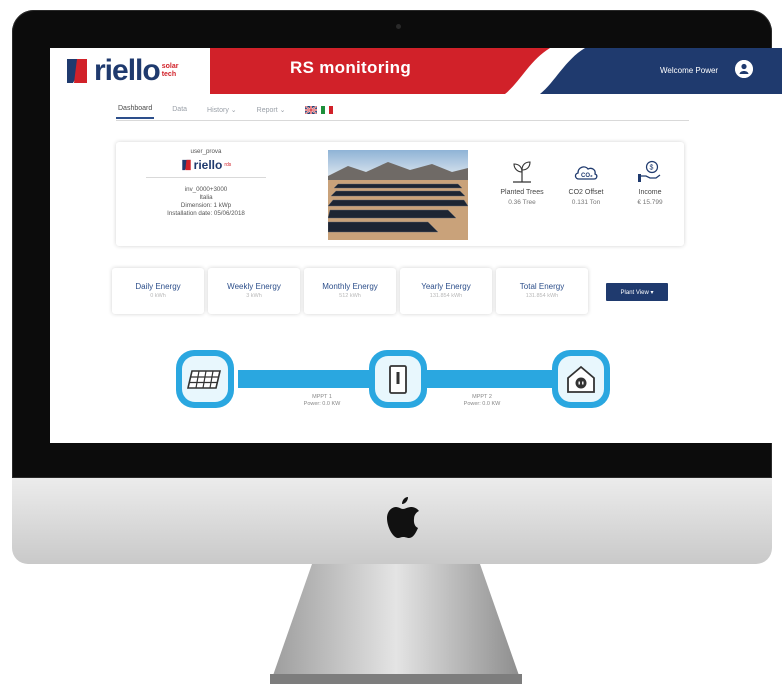 The height and width of the screenshot is (684, 782). Describe the element at coordinates (271, 112) in the screenshot. I see `tab-report: Report ⌄` at that location.